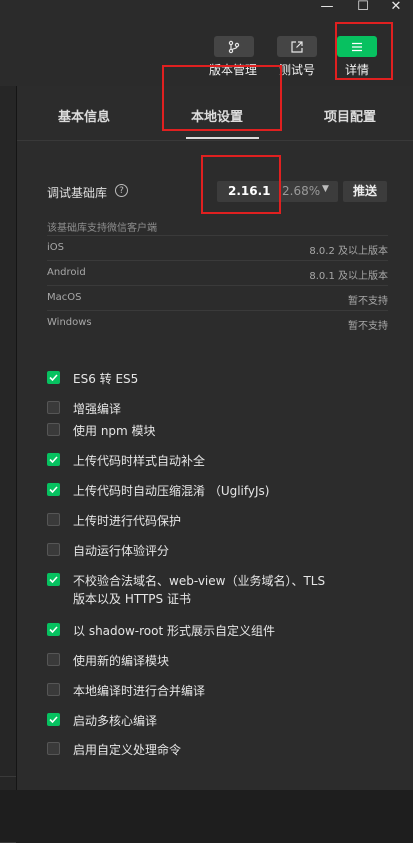 The image size is (413, 843). What do you see at coordinates (301, 191) in the screenshot?
I see `lib-version-percent: 2.68%` at bounding box center [301, 191].